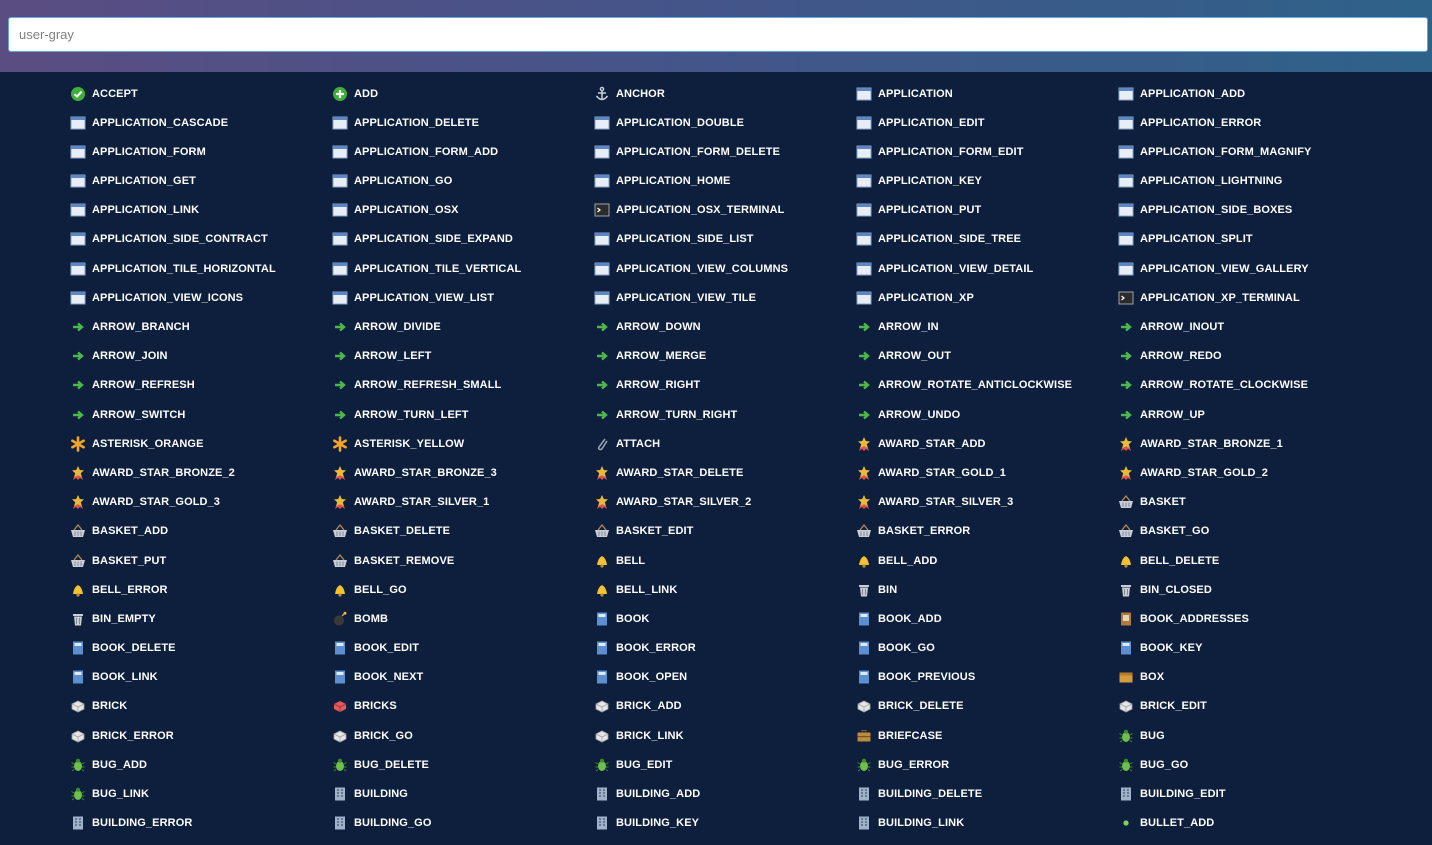 This screenshot has width=1432, height=845. What do you see at coordinates (725, 677) in the screenshot?
I see `icon-item: BOOK_OPEN` at bounding box center [725, 677].